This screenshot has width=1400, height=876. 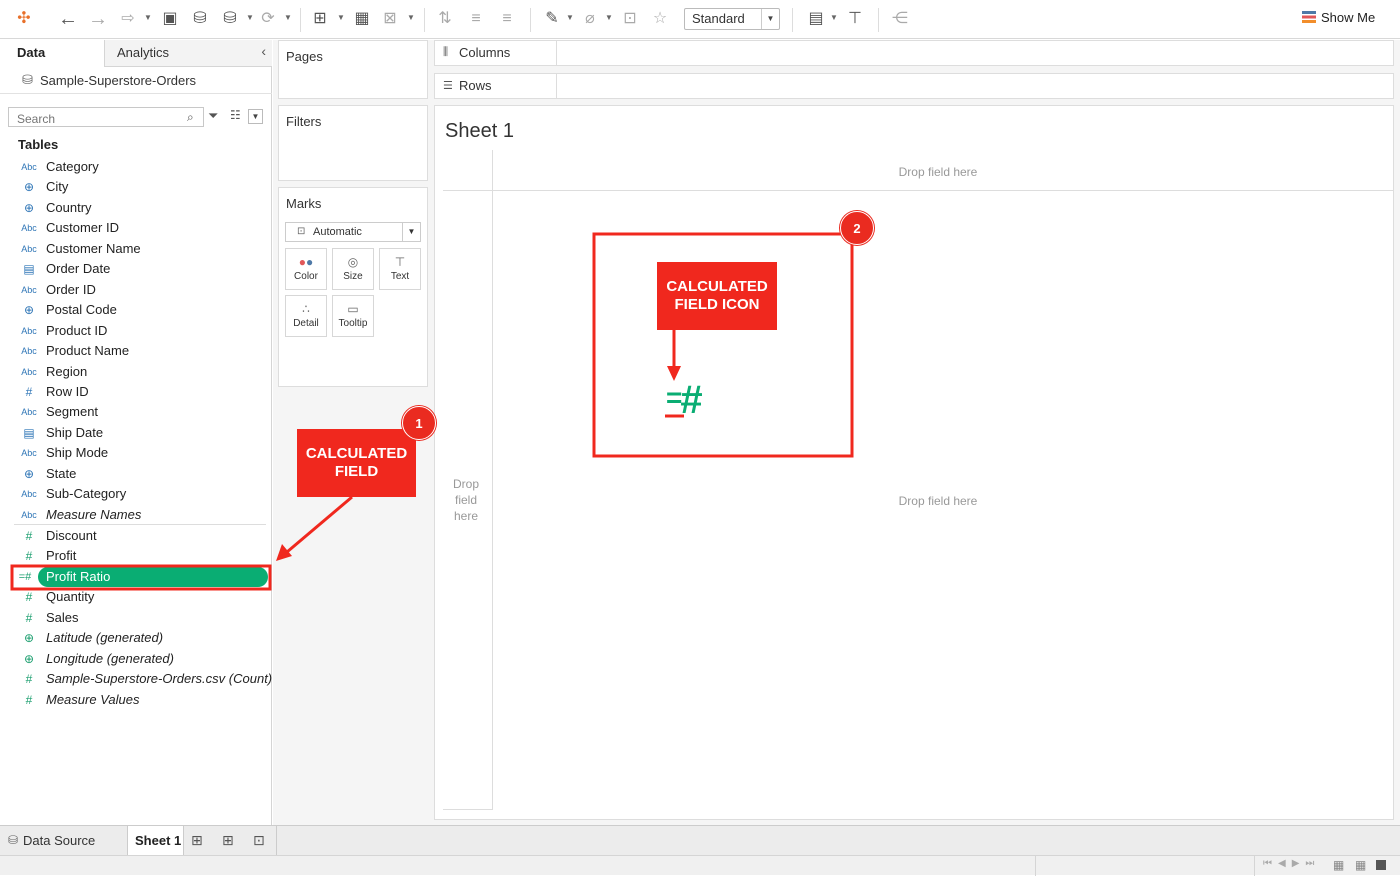 I want to click on callout-calculated-field: CALCULATED FIELD, so click(x=356, y=463).